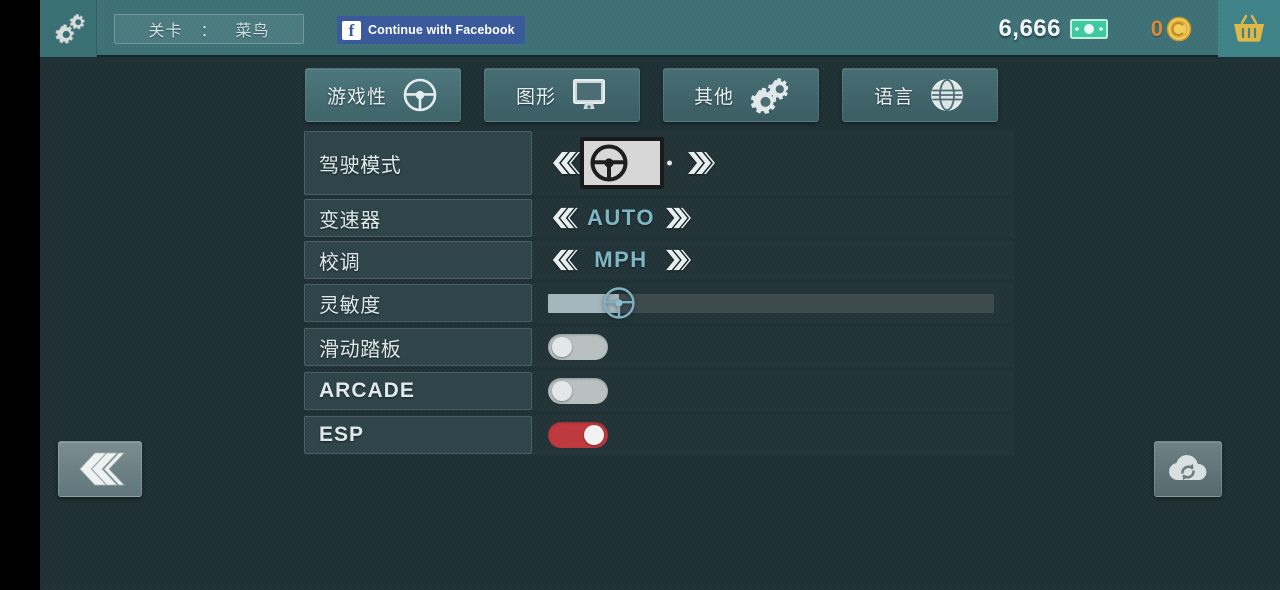  I want to click on slide-pedal-control, so click(570, 347).